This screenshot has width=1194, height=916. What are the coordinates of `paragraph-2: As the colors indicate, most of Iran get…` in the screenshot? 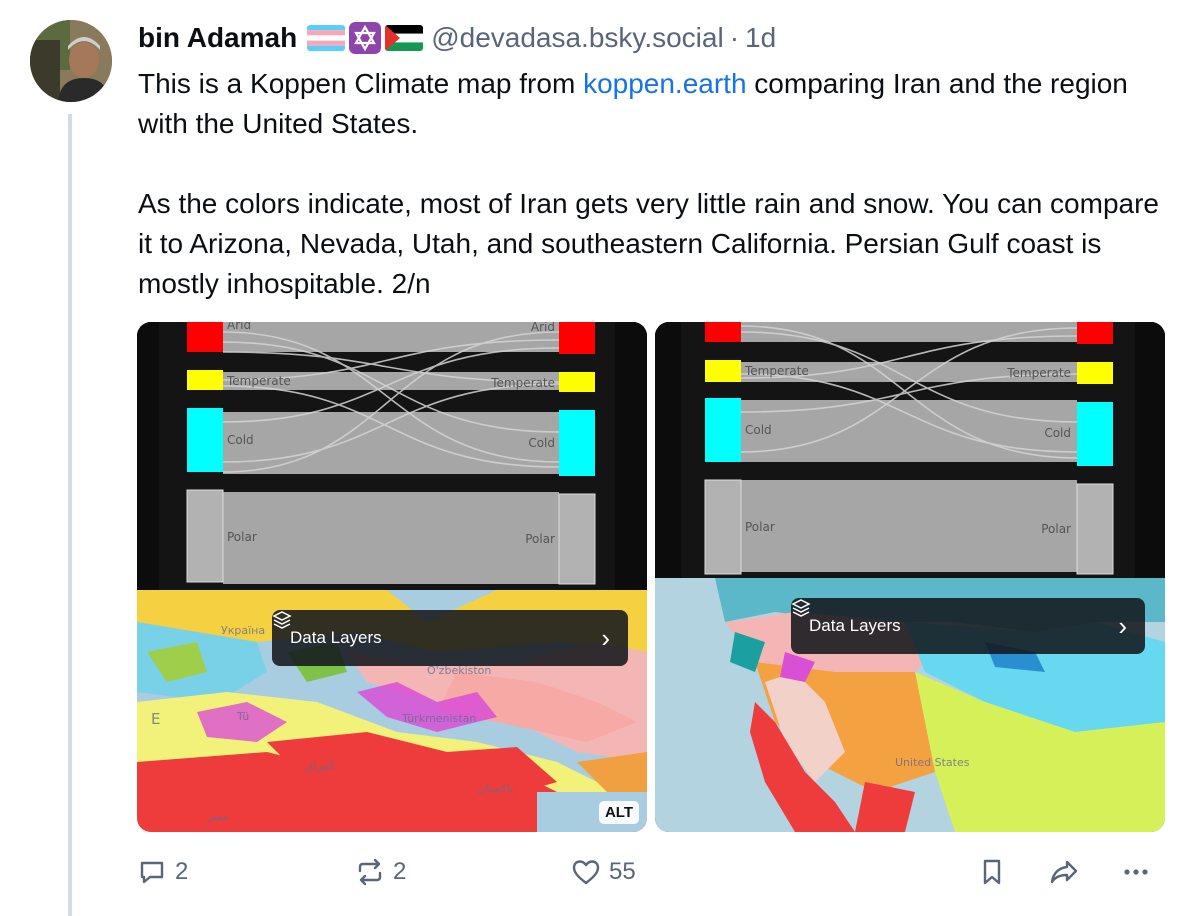 It's located at (648, 243).